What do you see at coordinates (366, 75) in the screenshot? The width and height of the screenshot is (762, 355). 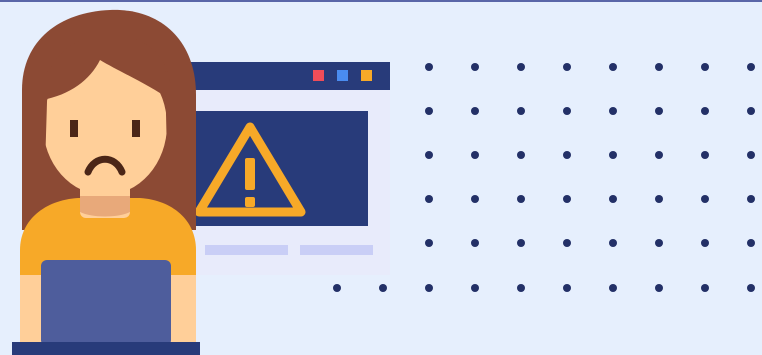 I see `window-button-orange` at bounding box center [366, 75].